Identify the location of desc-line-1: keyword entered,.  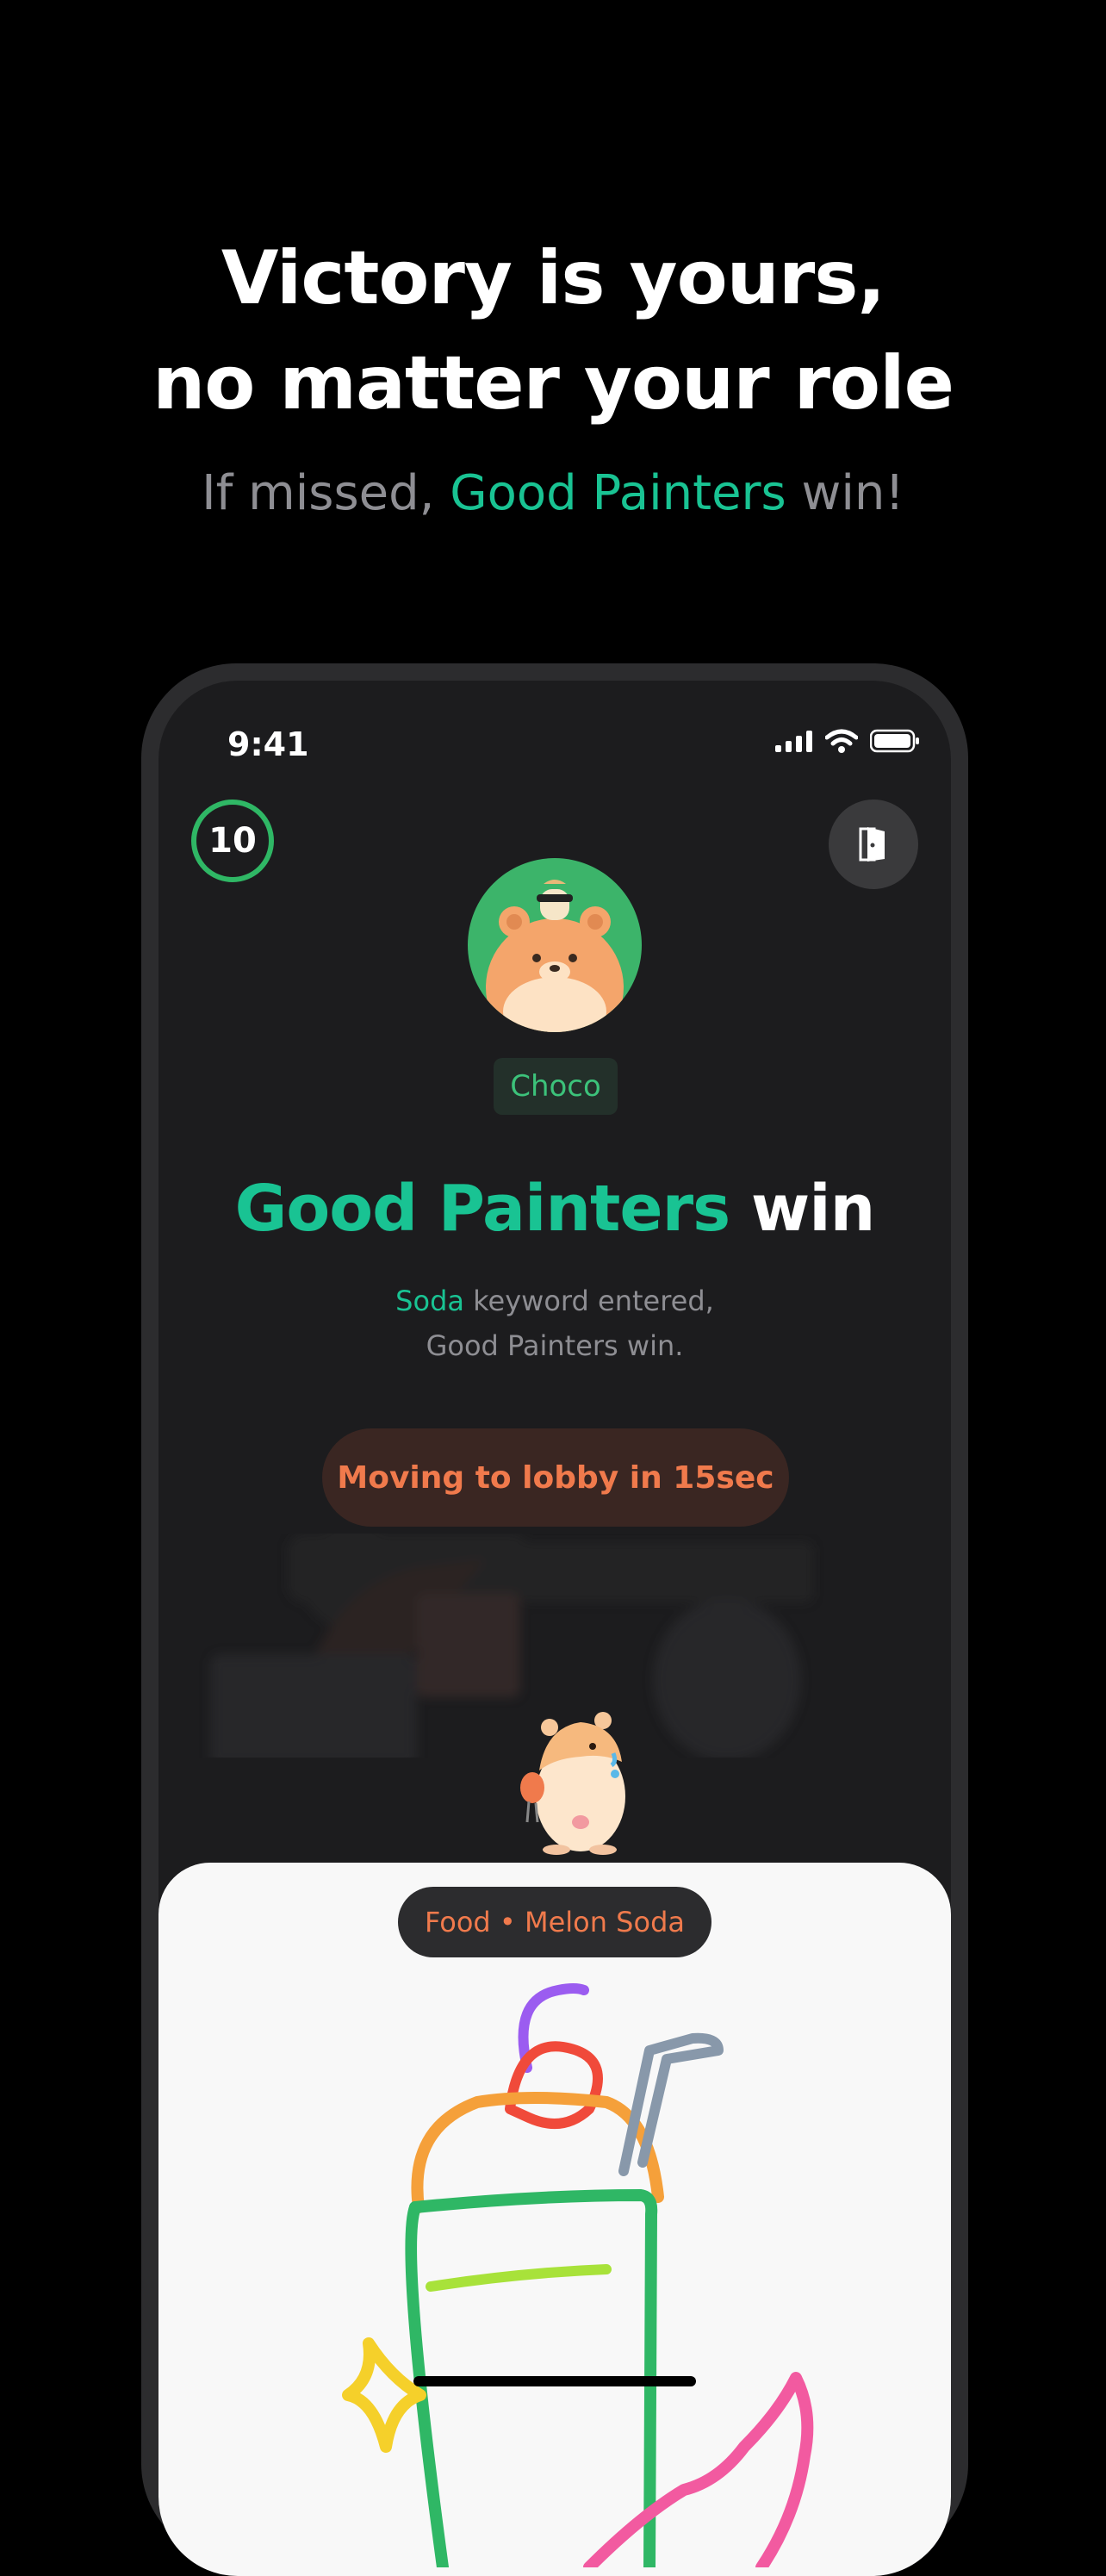
(588, 1301).